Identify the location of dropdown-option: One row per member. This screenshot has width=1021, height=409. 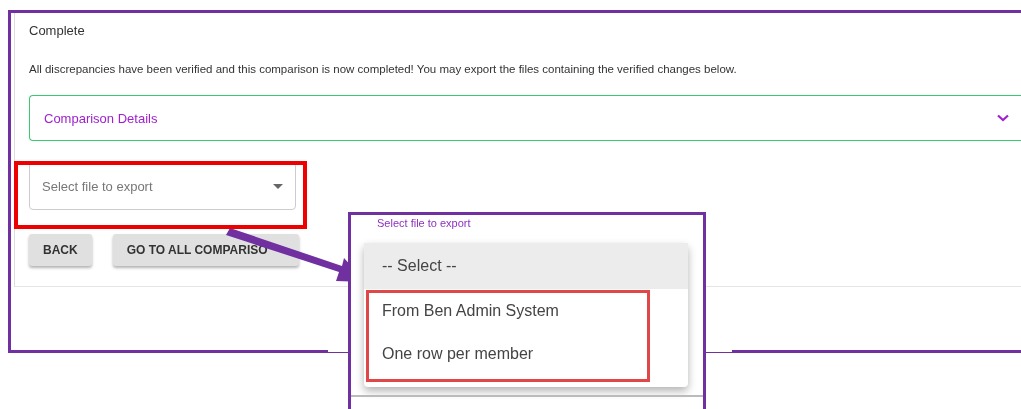
(526, 353).